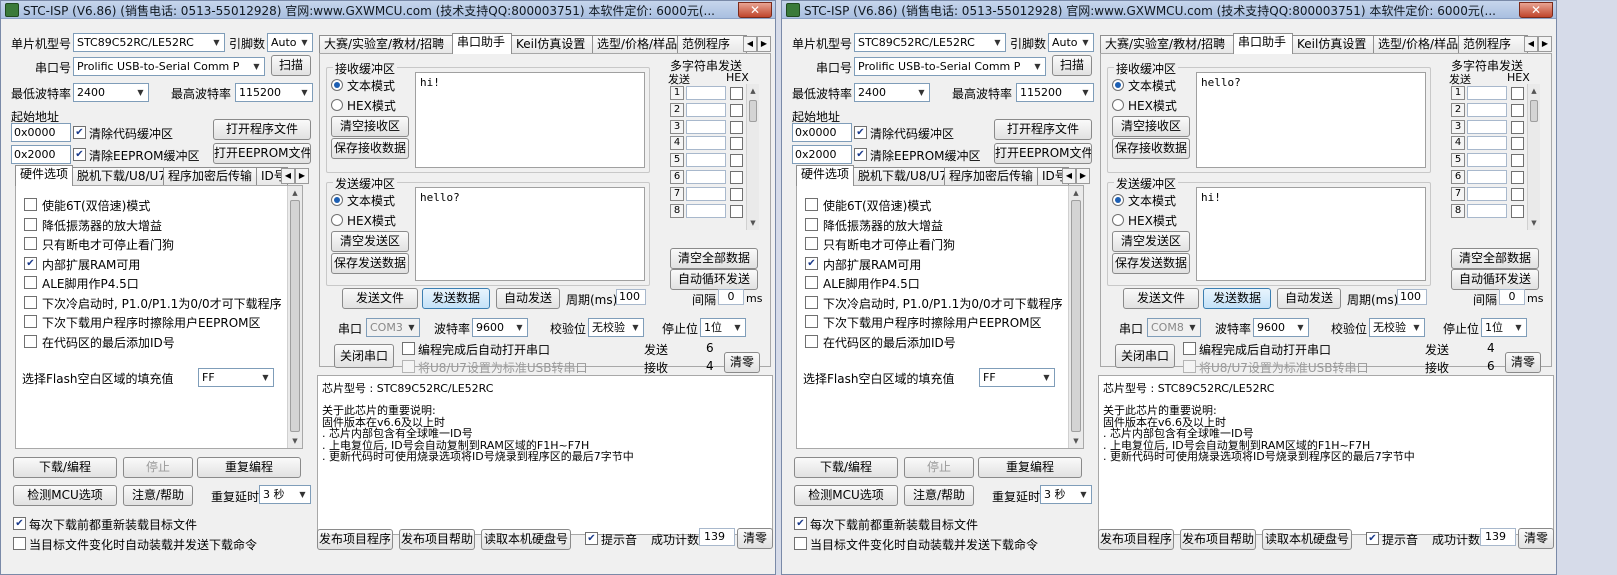 The width and height of the screenshot is (1617, 575). Describe the element at coordinates (1495, 258) in the screenshot. I see `clear-all-button: 清空全部数据` at that location.